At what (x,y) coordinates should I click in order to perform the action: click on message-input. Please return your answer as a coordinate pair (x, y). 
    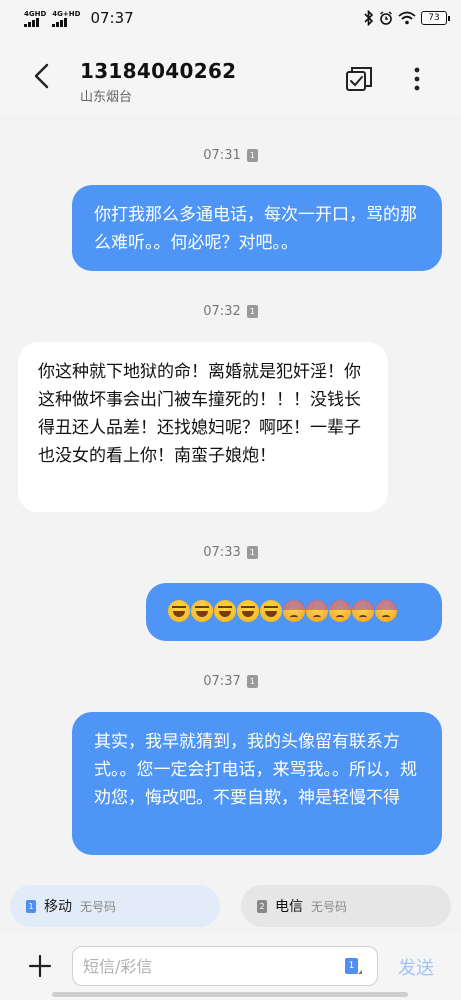
    Looking at the image, I should click on (225, 966).